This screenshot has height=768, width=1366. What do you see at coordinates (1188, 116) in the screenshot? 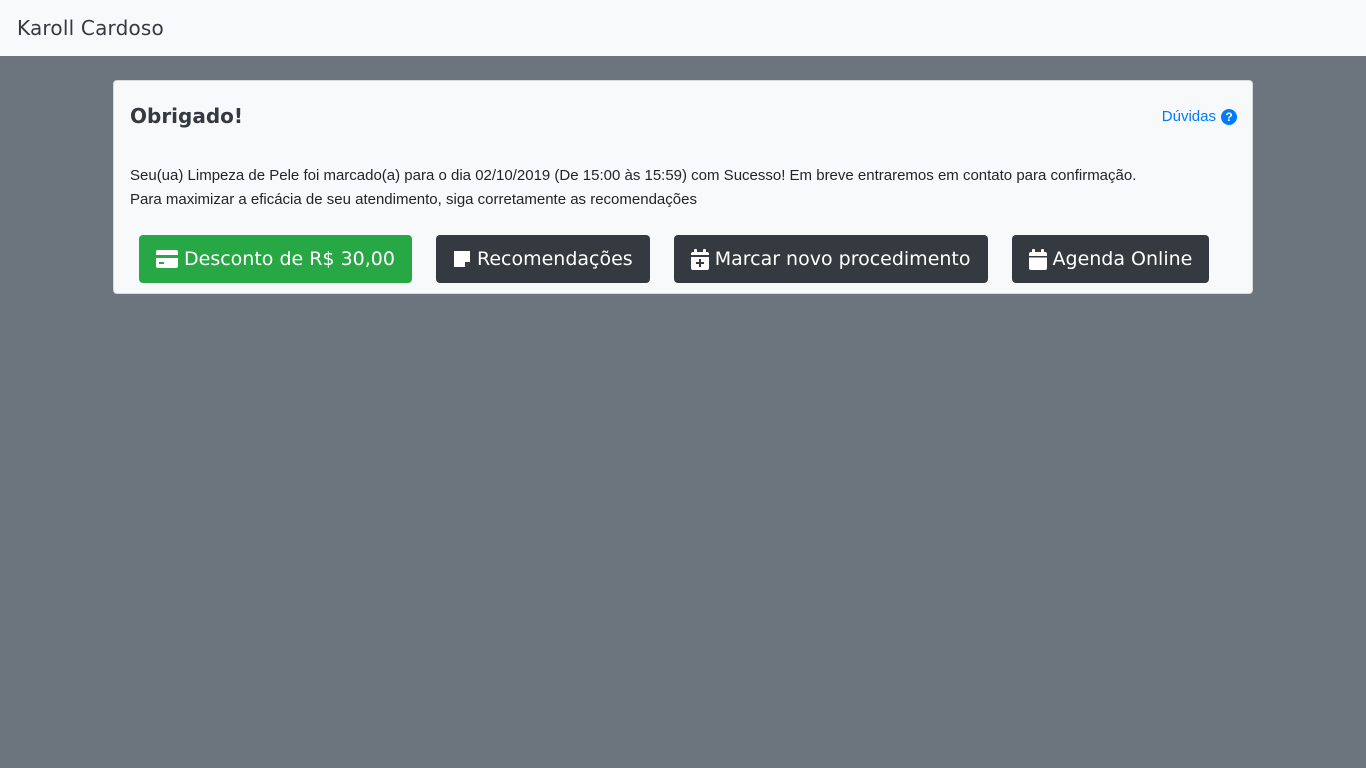
I see `help-link-label: Dúvidas` at bounding box center [1188, 116].